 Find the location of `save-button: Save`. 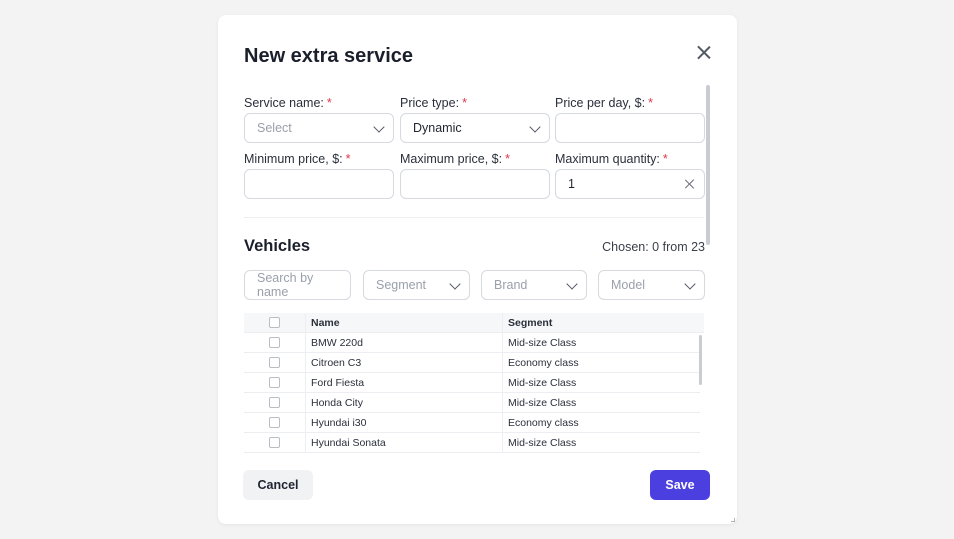

save-button: Save is located at coordinates (680, 485).